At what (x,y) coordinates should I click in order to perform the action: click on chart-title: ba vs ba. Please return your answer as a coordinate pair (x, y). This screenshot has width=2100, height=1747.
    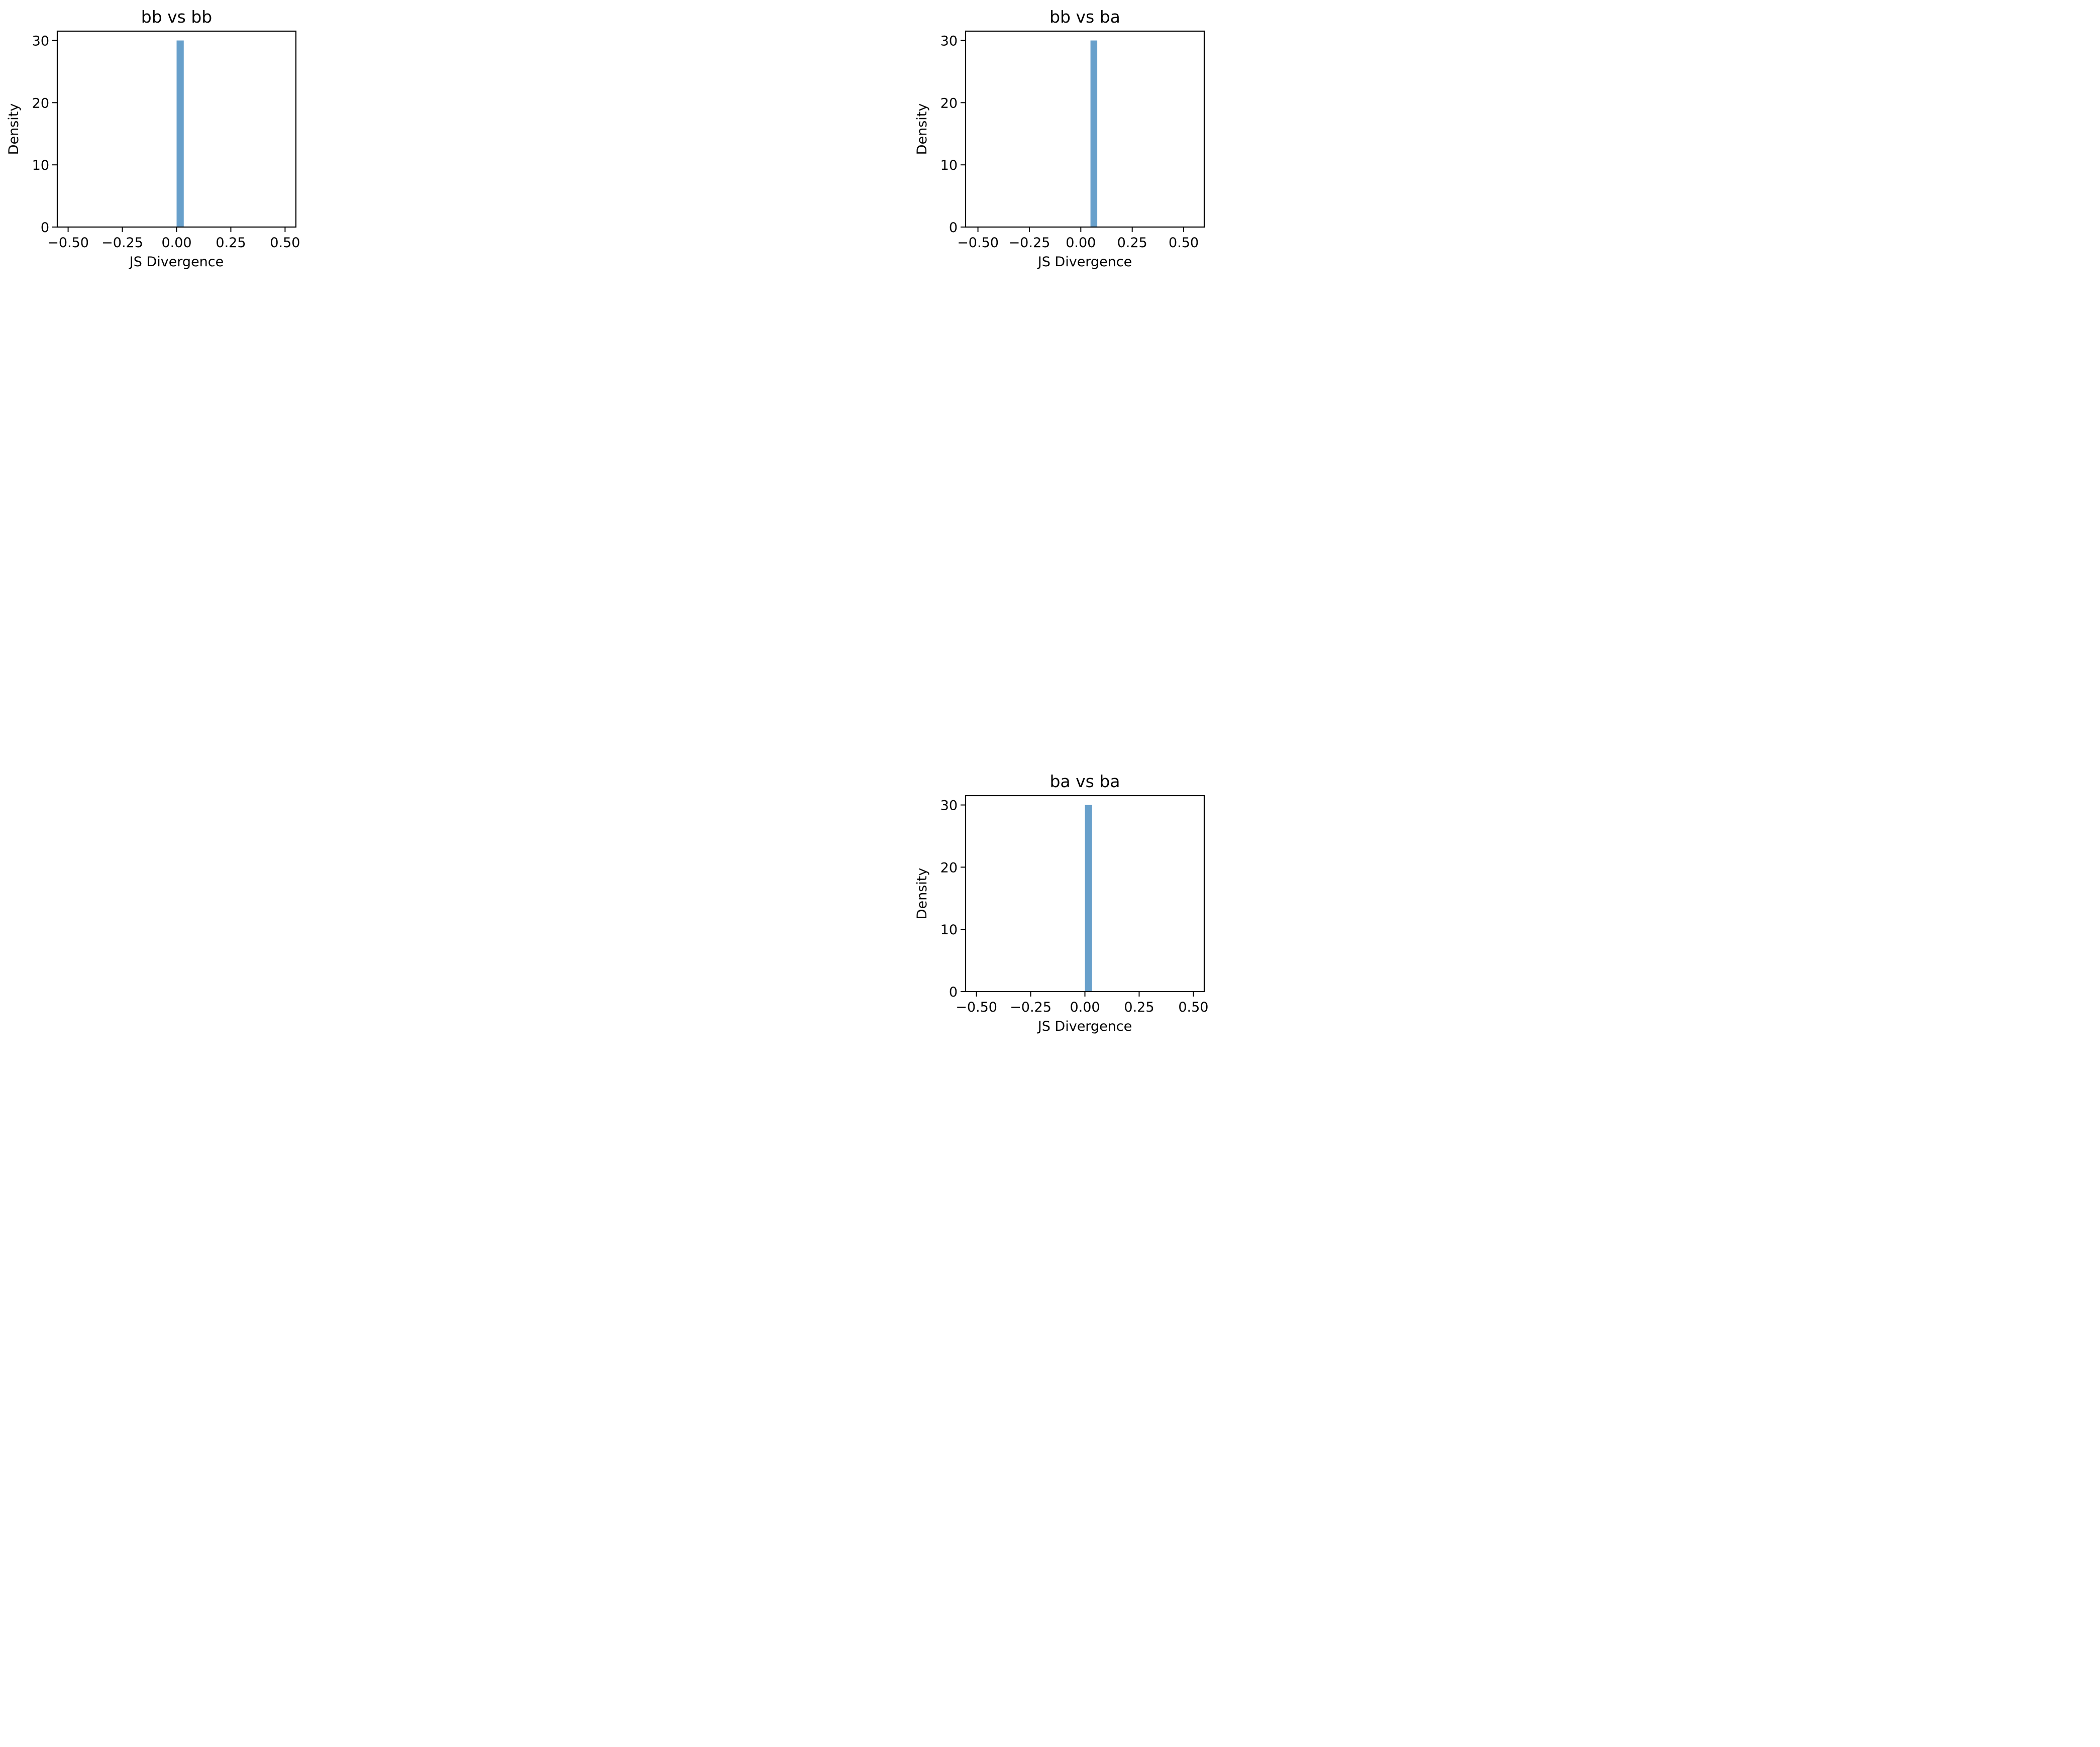
    Looking at the image, I should click on (1084, 781).